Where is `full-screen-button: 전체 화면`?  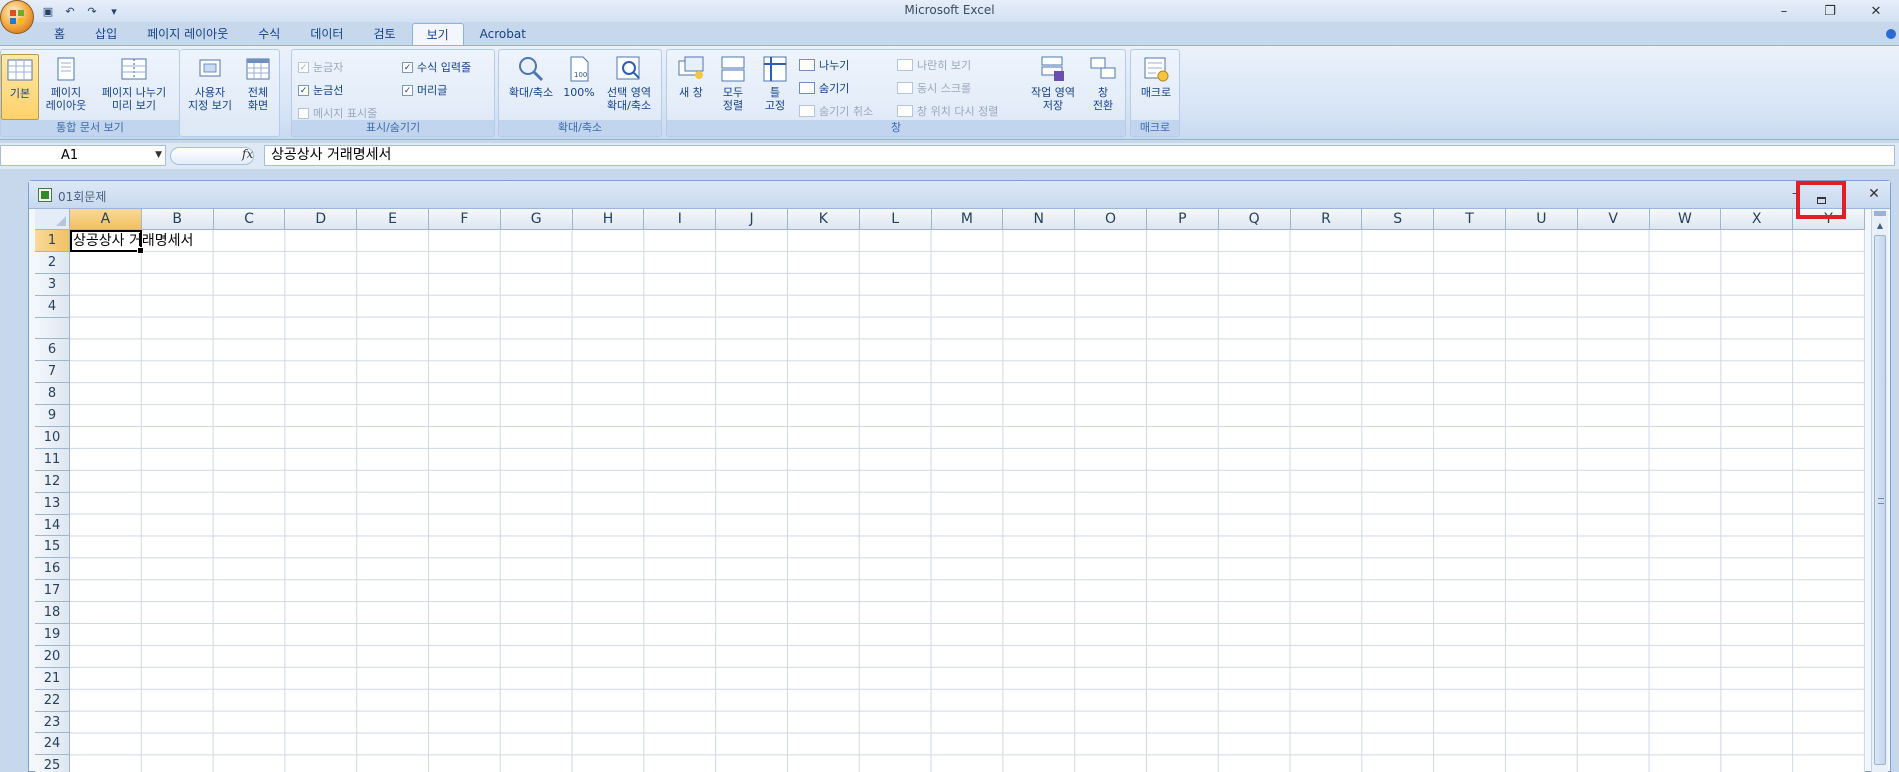
full-screen-button: 전체 화면 is located at coordinates (258, 87).